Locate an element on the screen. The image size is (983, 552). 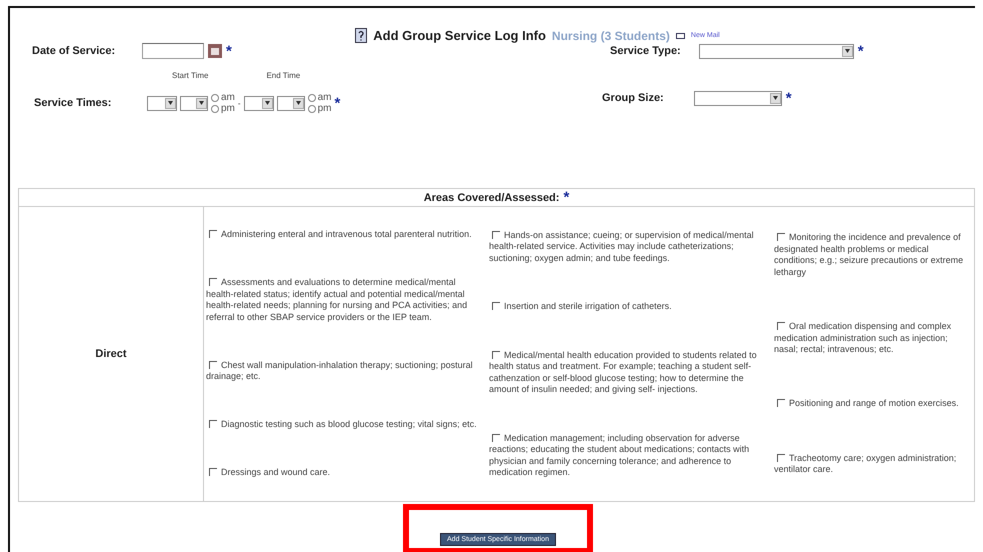
group-size-dropdown is located at coordinates (738, 98).